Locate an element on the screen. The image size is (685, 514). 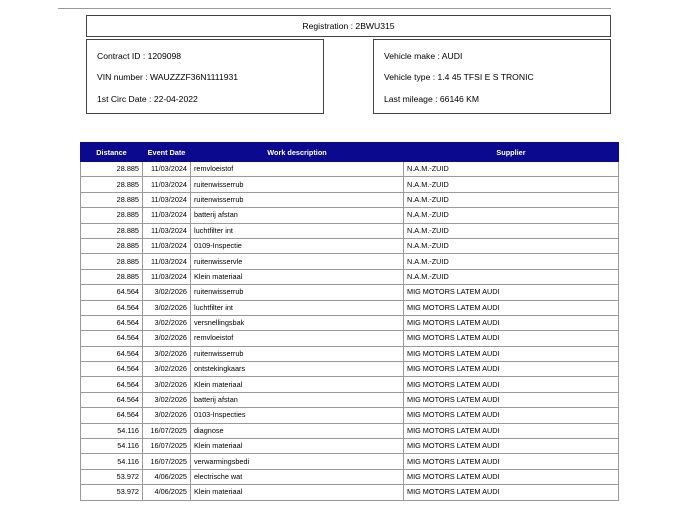
cell-work-description: ruitenwisservle is located at coordinates (297, 261).